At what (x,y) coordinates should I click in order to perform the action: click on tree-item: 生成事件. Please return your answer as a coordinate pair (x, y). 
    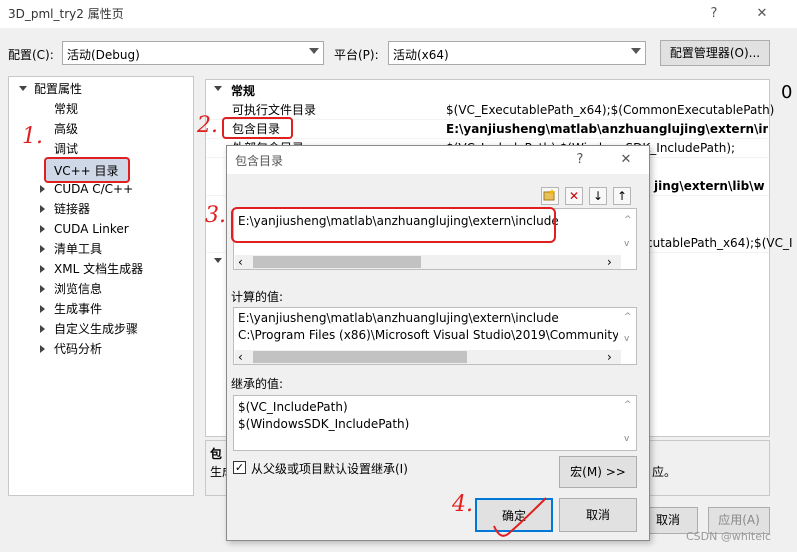
    Looking at the image, I should click on (78, 309).